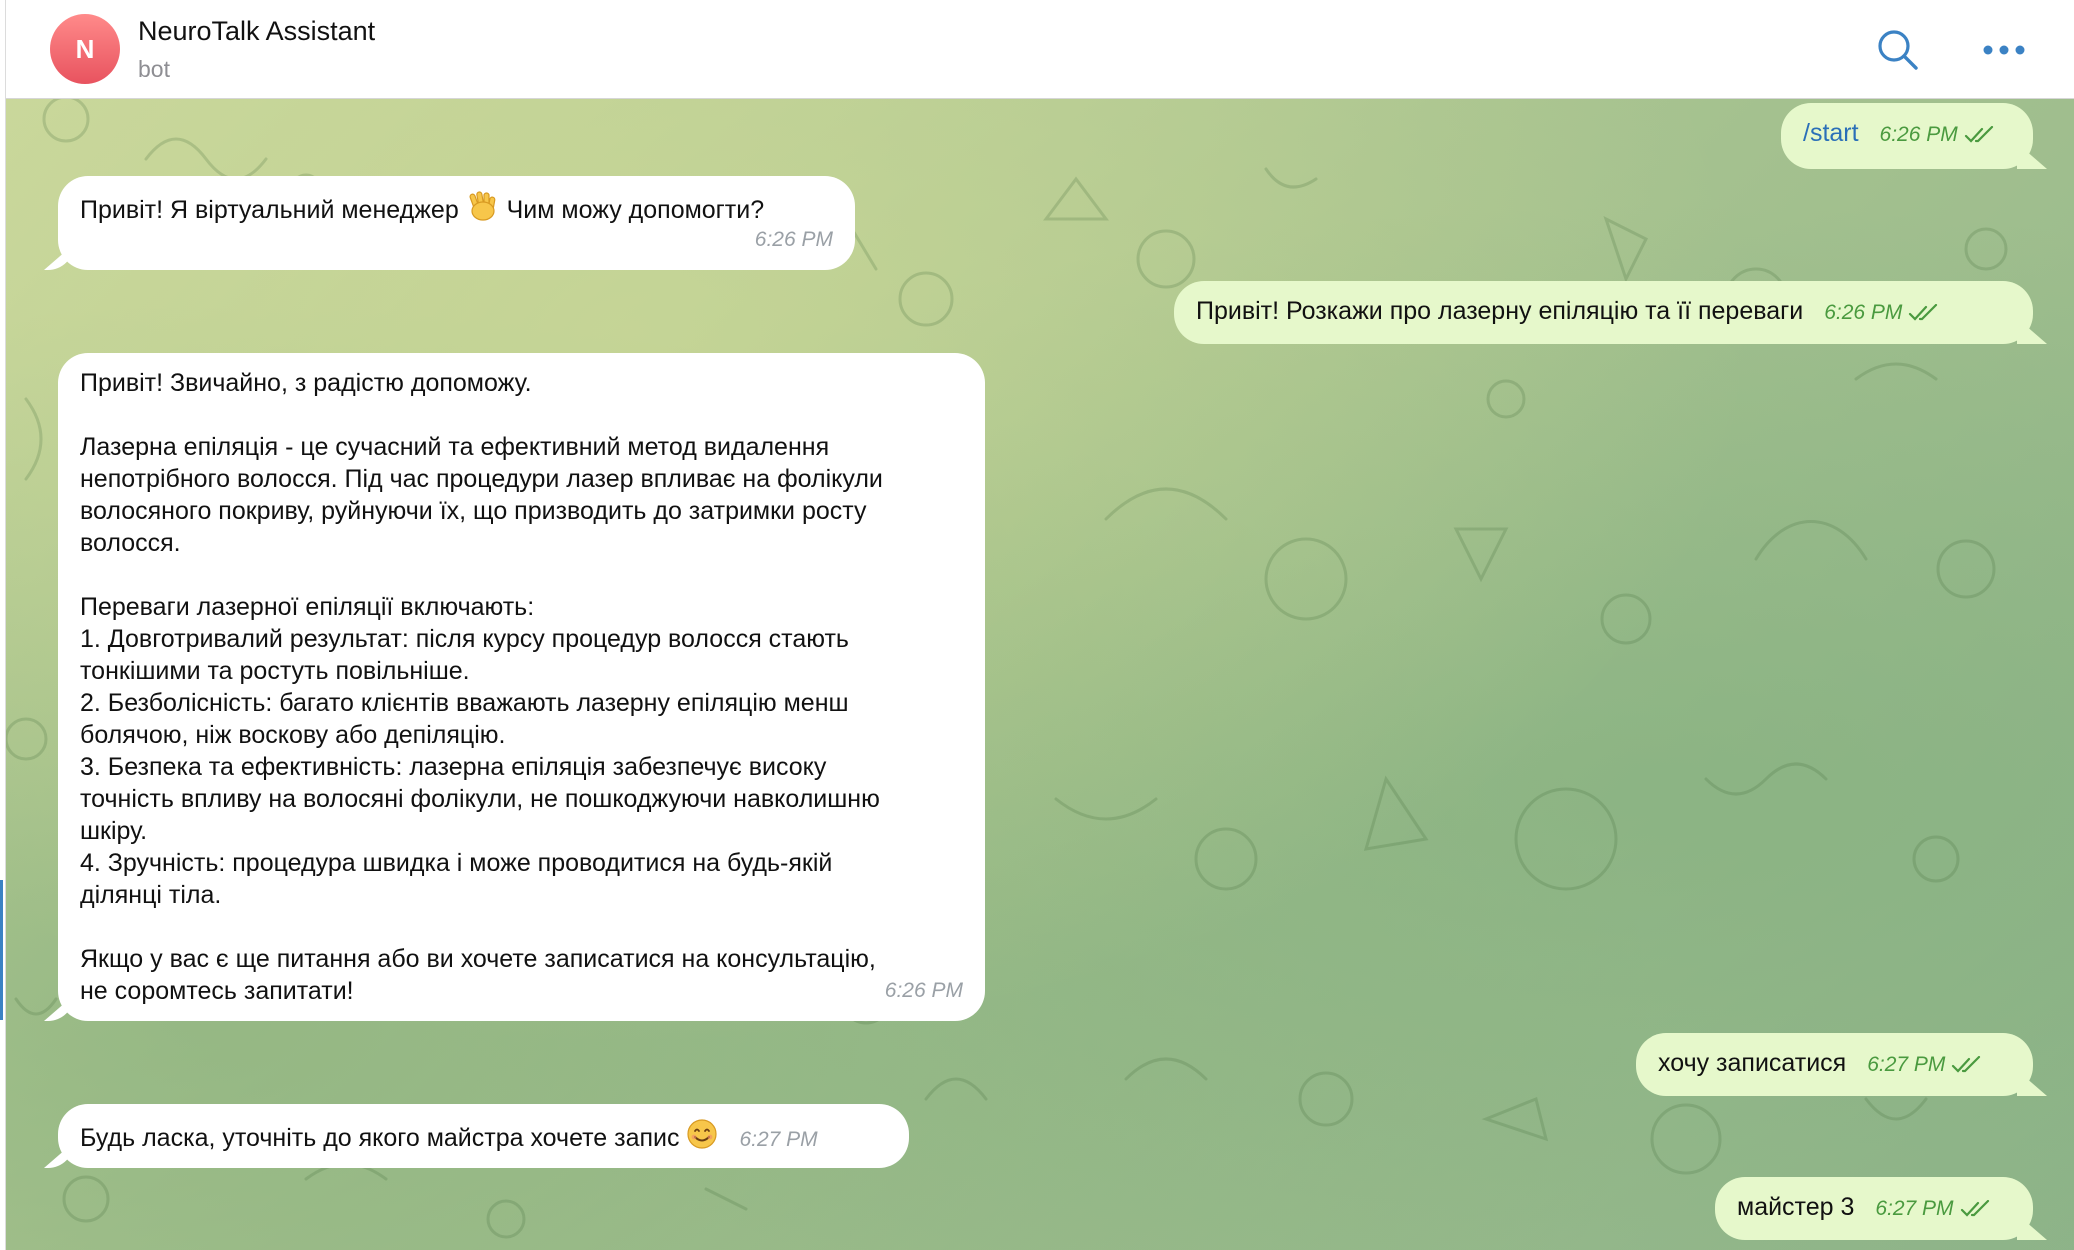 The width and height of the screenshot is (2074, 1250). I want to click on more-options-button, so click(2004, 50).